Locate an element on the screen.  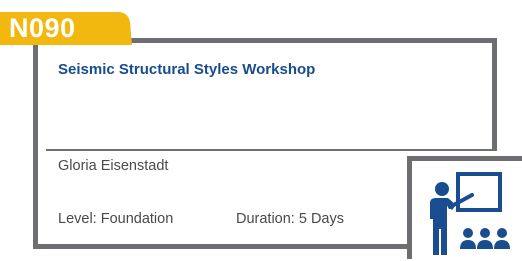
course-code: N090 is located at coordinates (42, 28).